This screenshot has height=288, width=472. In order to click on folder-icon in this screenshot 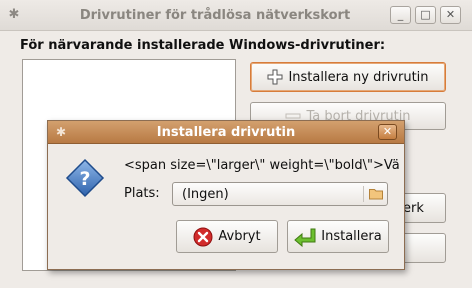, I will do `click(376, 194)`.